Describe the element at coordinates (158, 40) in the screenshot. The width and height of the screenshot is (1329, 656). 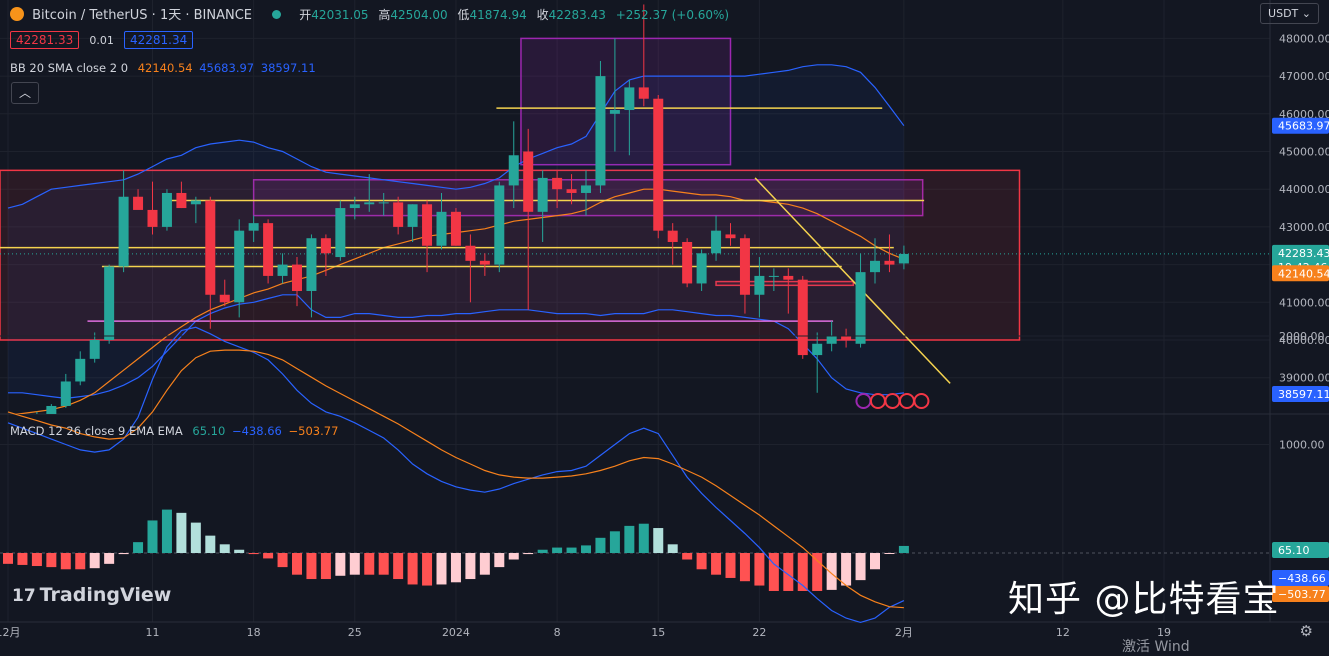
I see `buy-button: 42281.34` at that location.